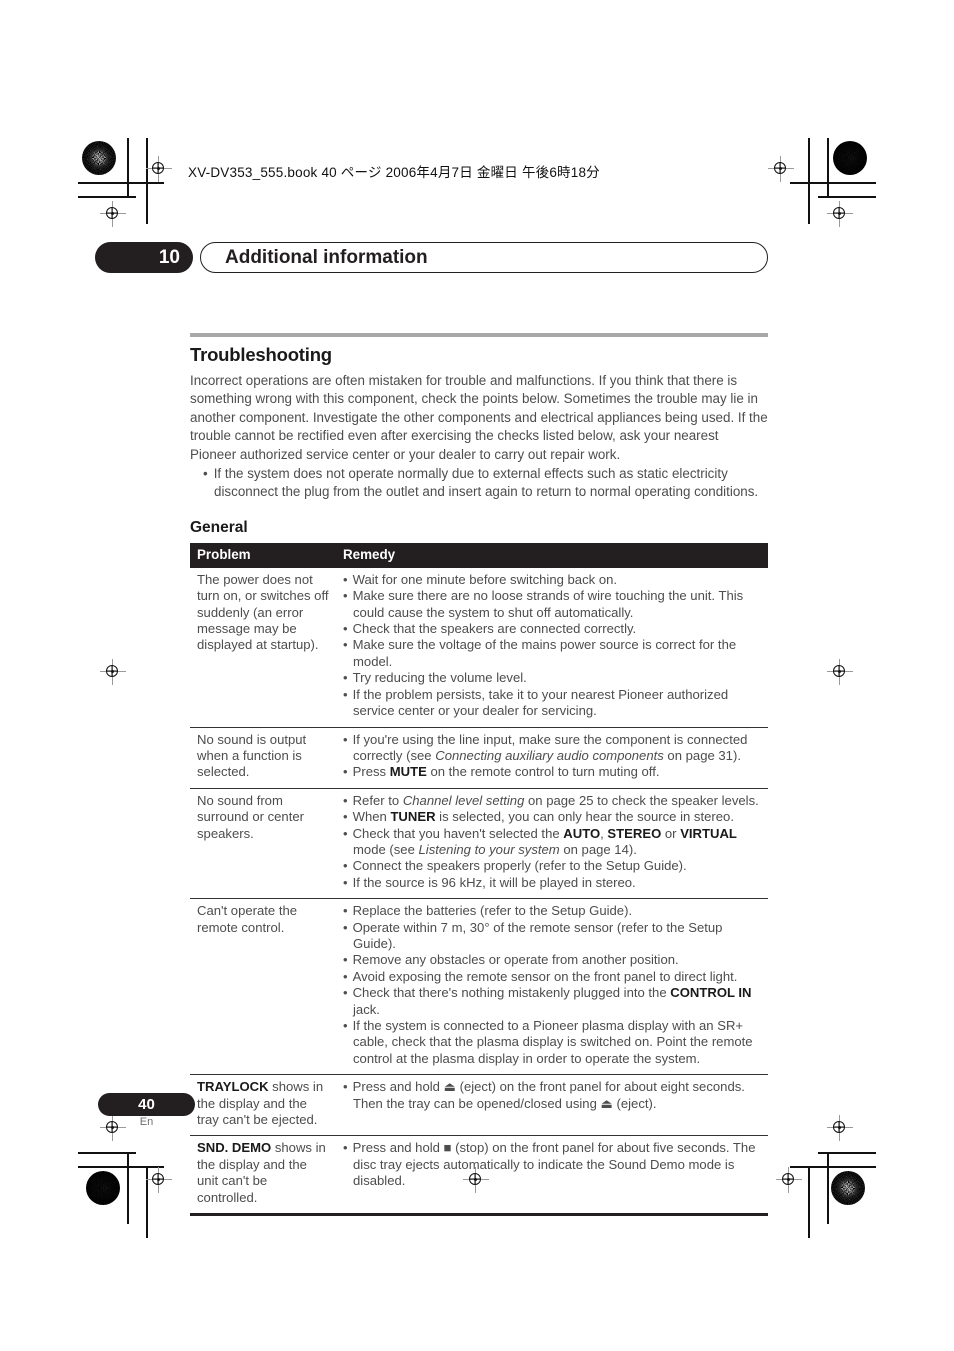  What do you see at coordinates (809, 1202) in the screenshot?
I see `crop-mark-bottom-right-v` at bounding box center [809, 1202].